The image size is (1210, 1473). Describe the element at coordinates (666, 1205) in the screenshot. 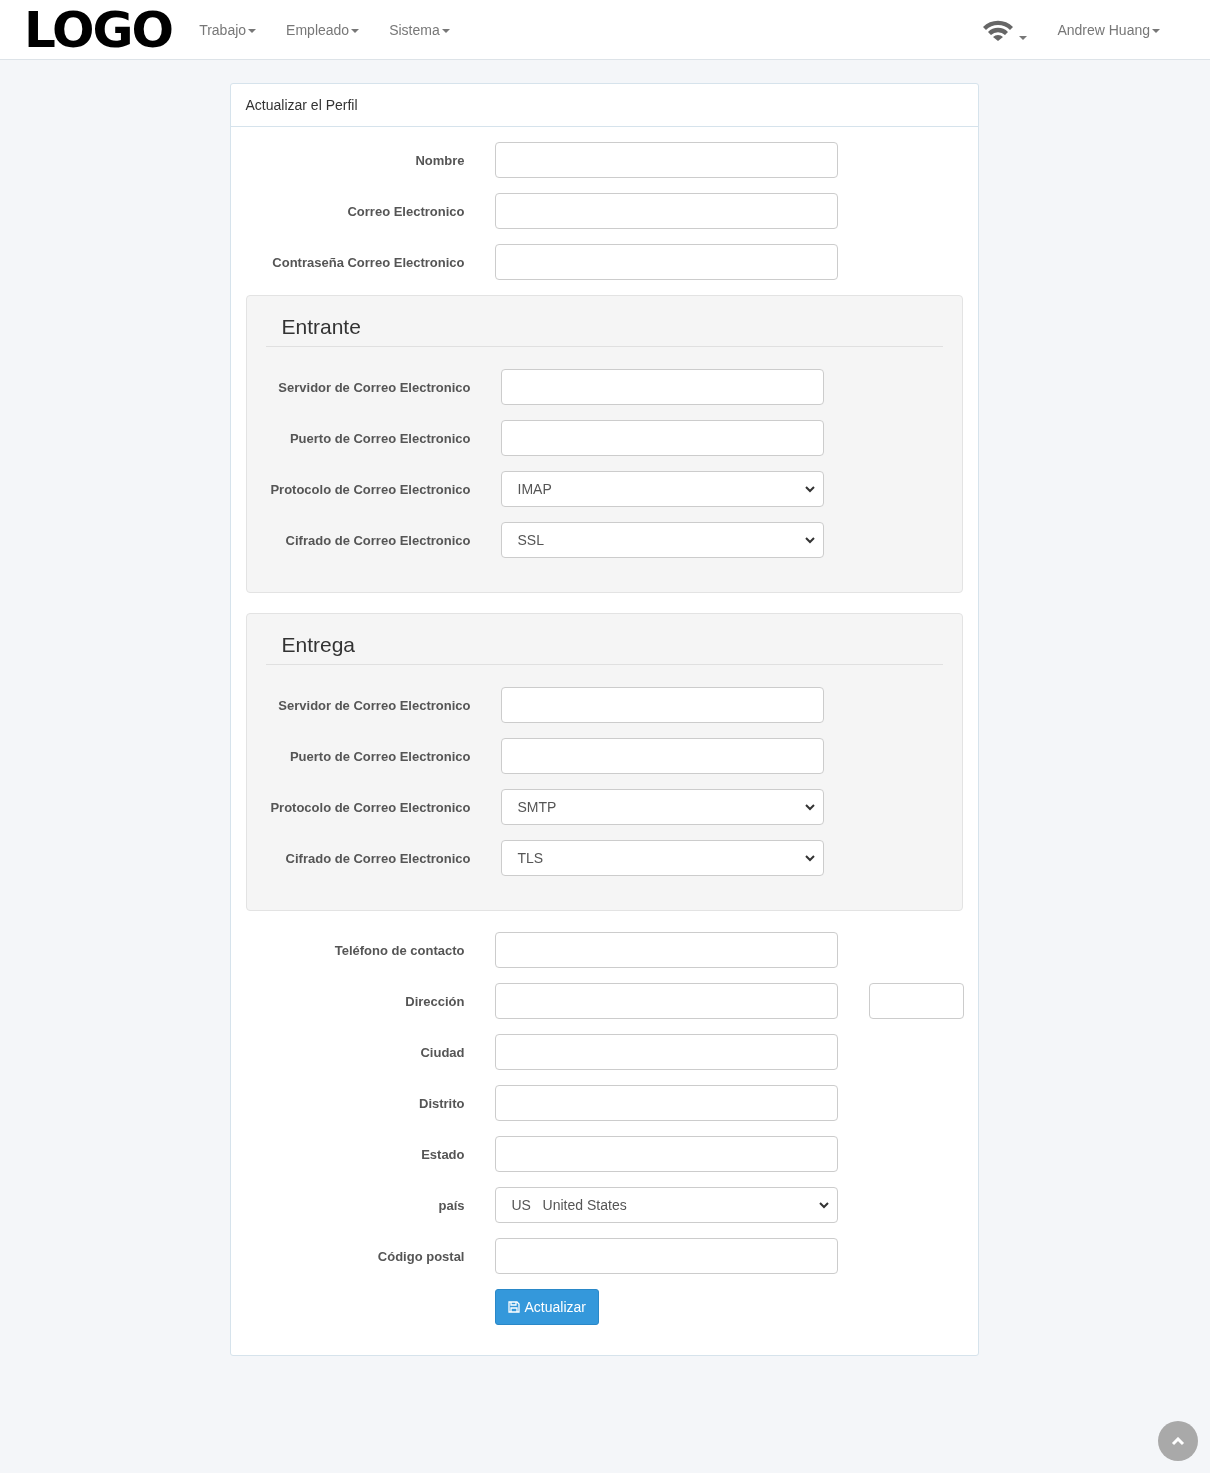

I see `select-field: US United States` at that location.